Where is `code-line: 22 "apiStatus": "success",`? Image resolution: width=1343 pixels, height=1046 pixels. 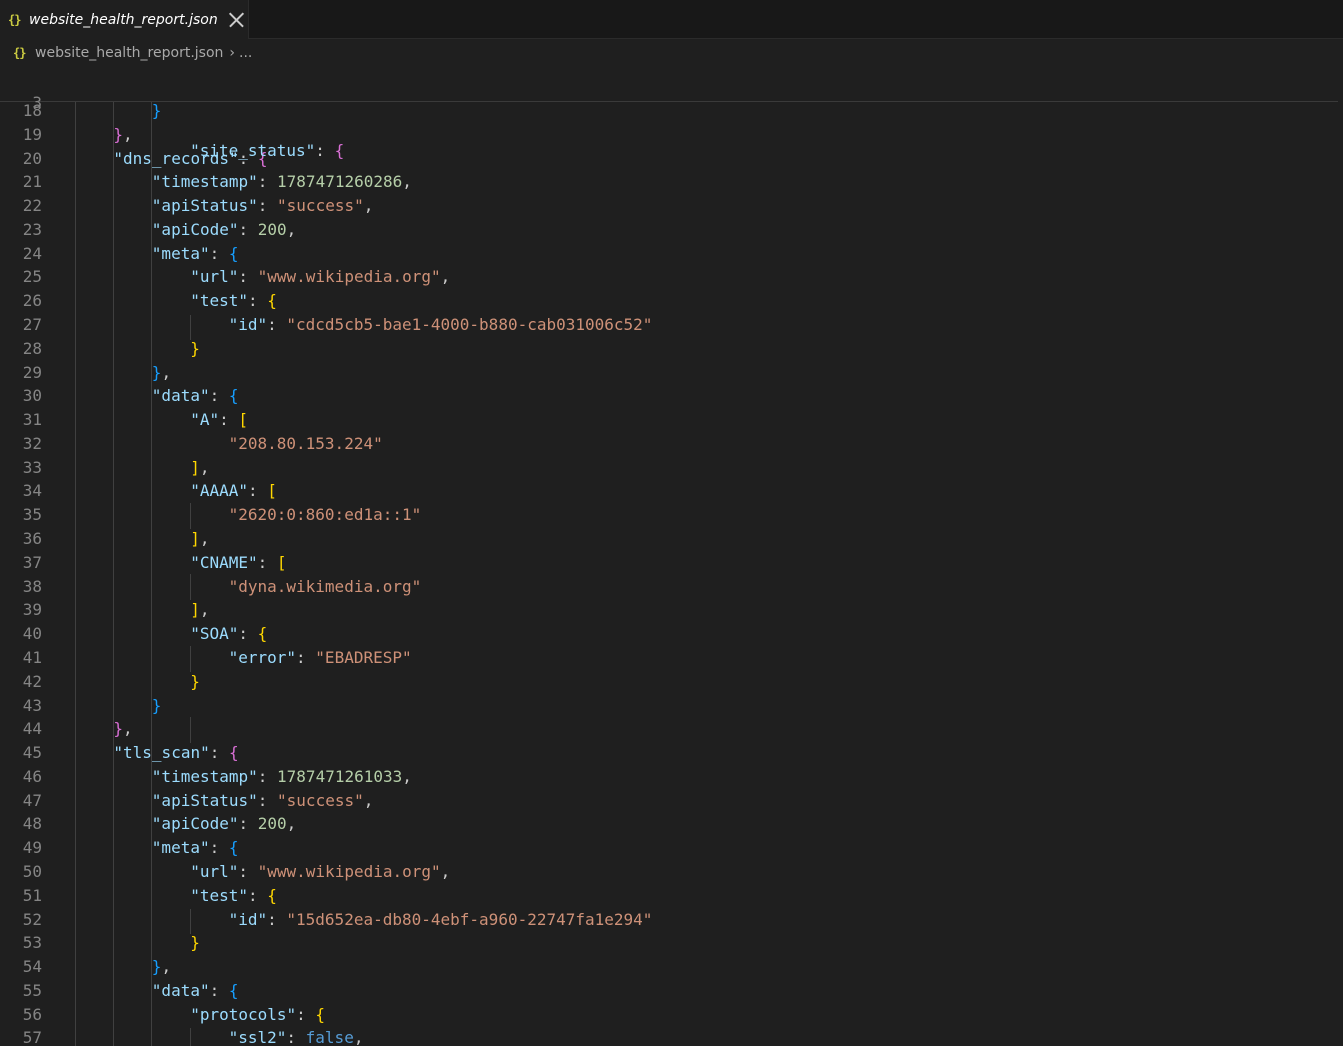 code-line: 22 "apiStatus": "success", is located at coordinates (671, 206).